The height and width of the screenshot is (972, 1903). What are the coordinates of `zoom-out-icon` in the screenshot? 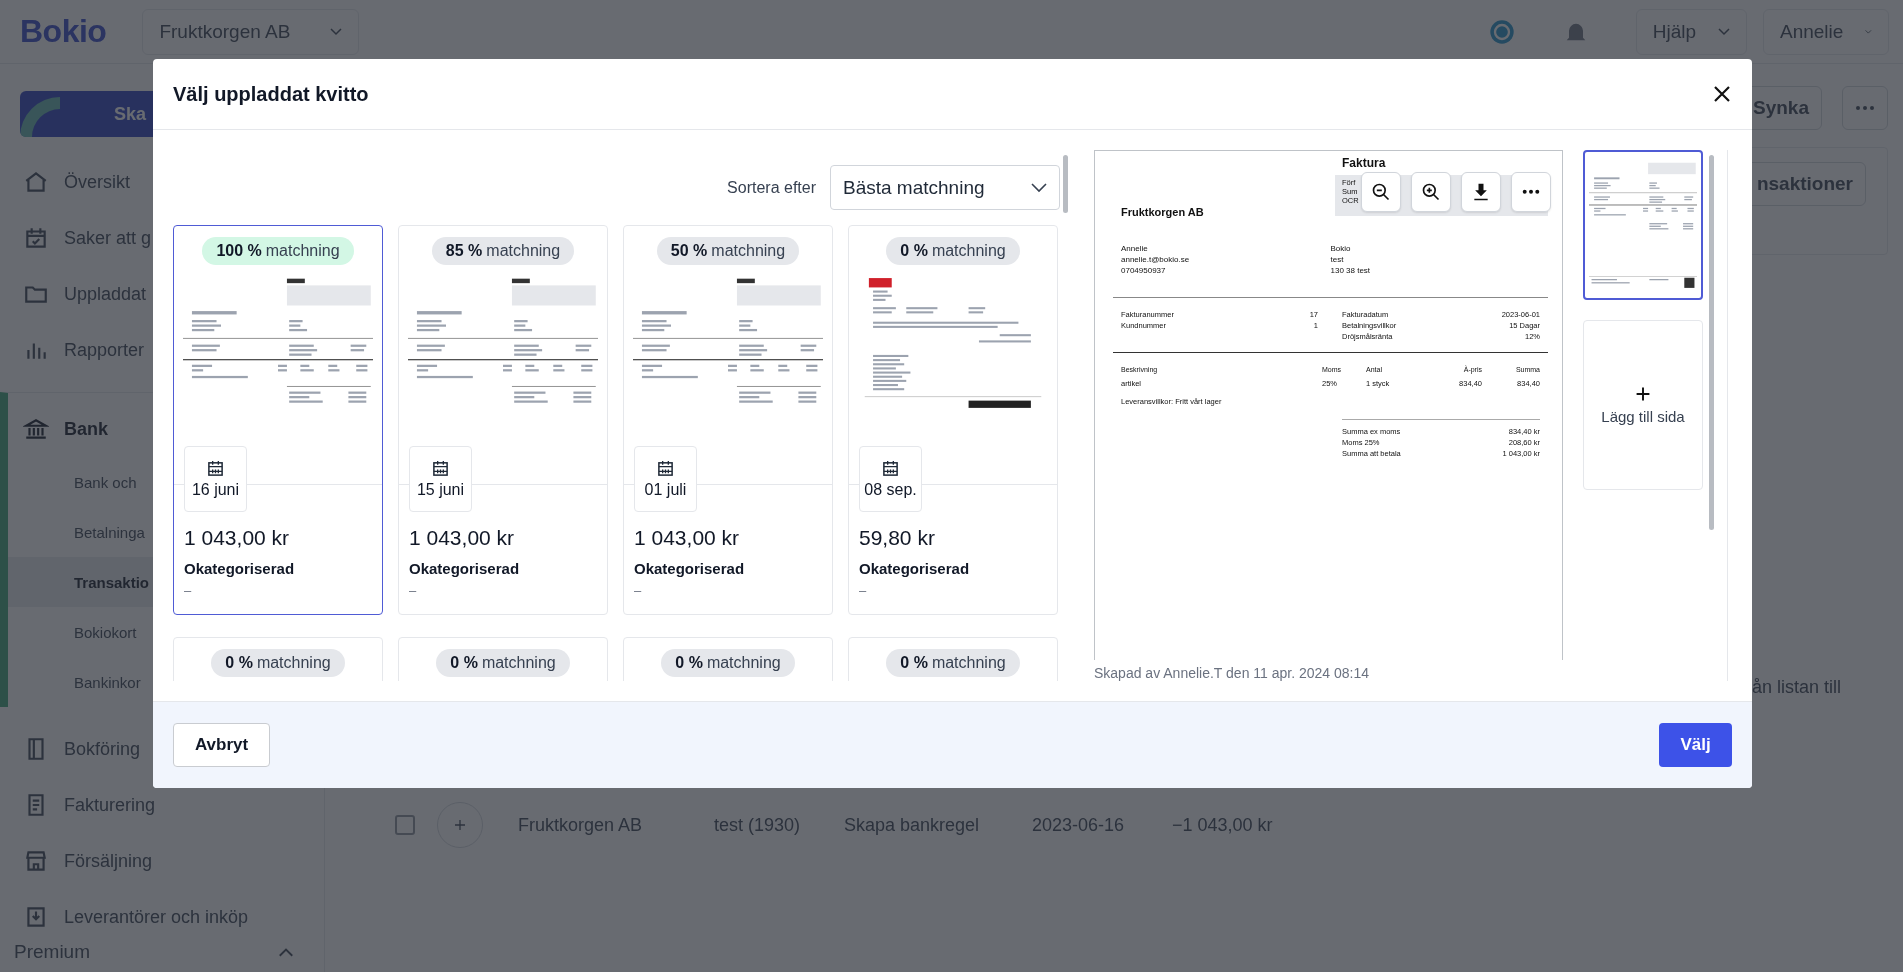 It's located at (1381, 192).